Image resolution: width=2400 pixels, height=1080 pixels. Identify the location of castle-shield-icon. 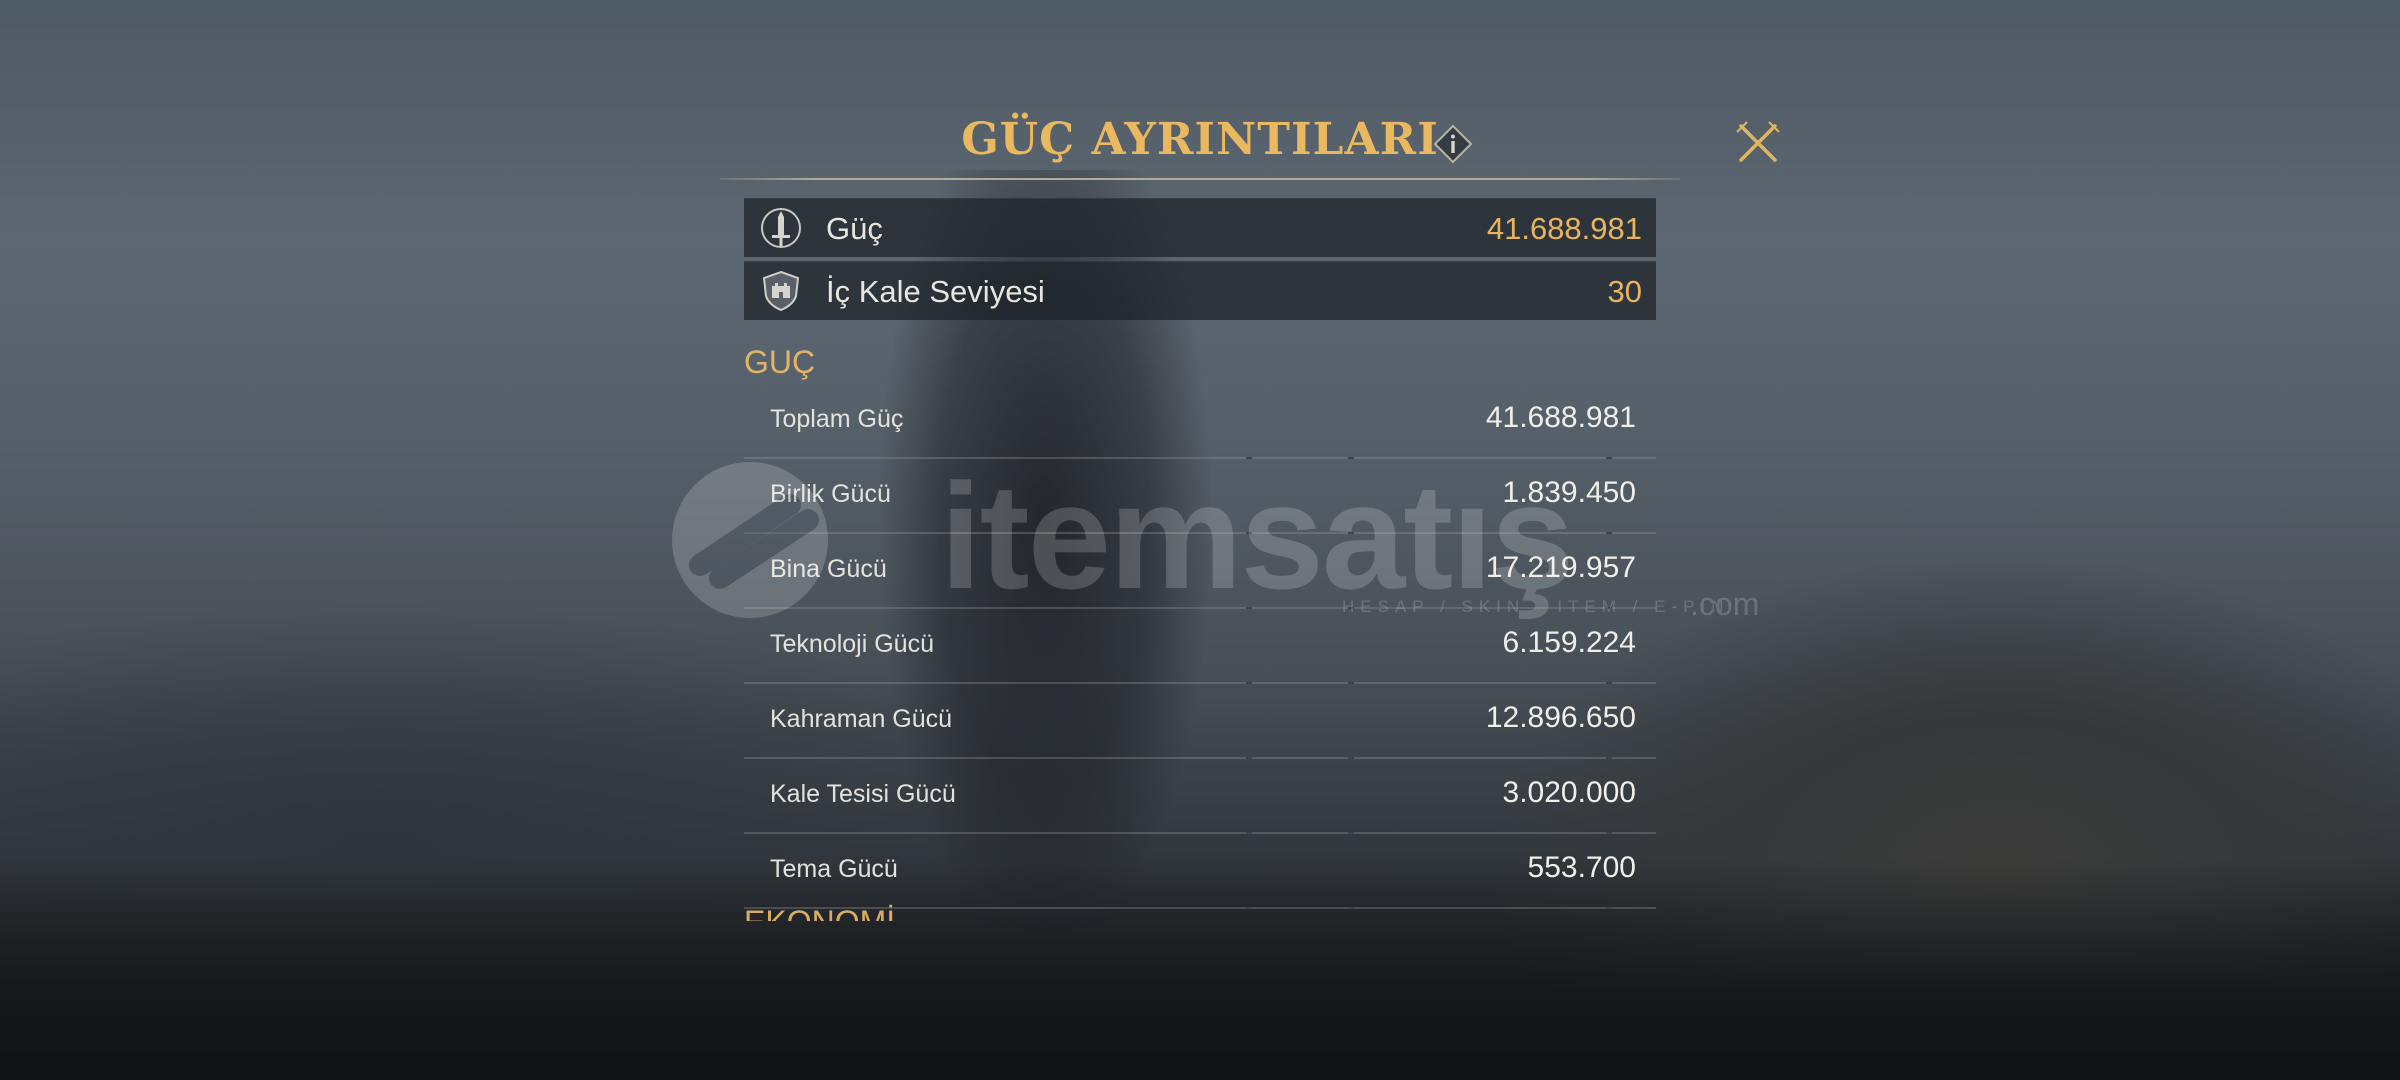
(781, 291).